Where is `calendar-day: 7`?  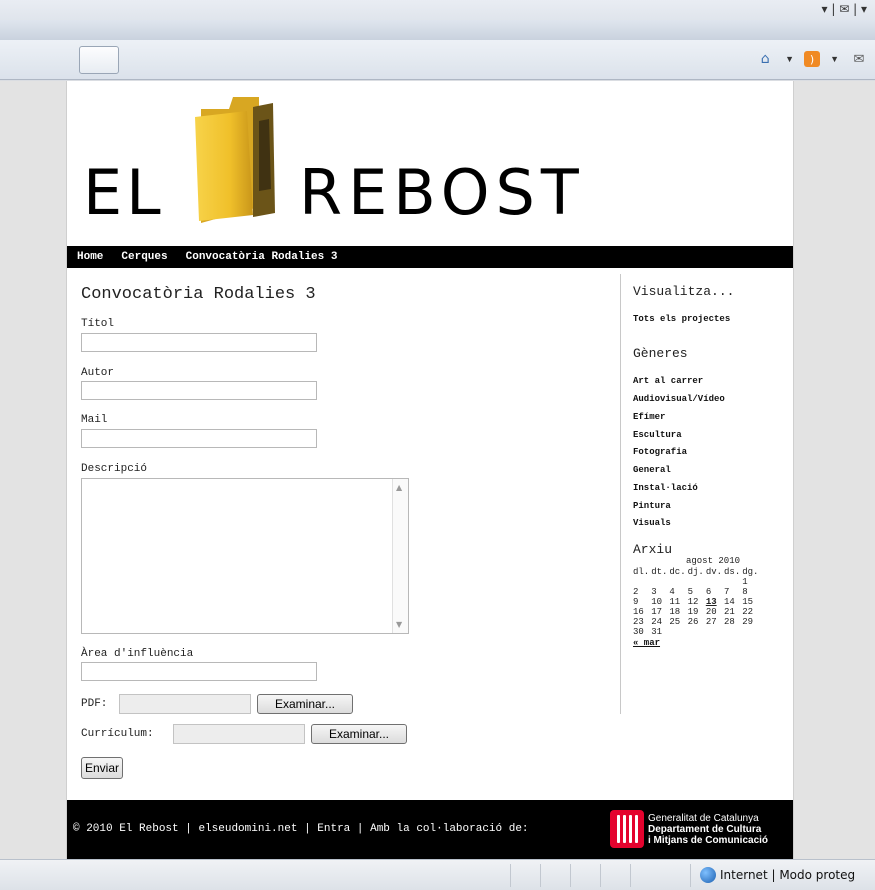
calendar-day: 7 is located at coordinates (733, 592).